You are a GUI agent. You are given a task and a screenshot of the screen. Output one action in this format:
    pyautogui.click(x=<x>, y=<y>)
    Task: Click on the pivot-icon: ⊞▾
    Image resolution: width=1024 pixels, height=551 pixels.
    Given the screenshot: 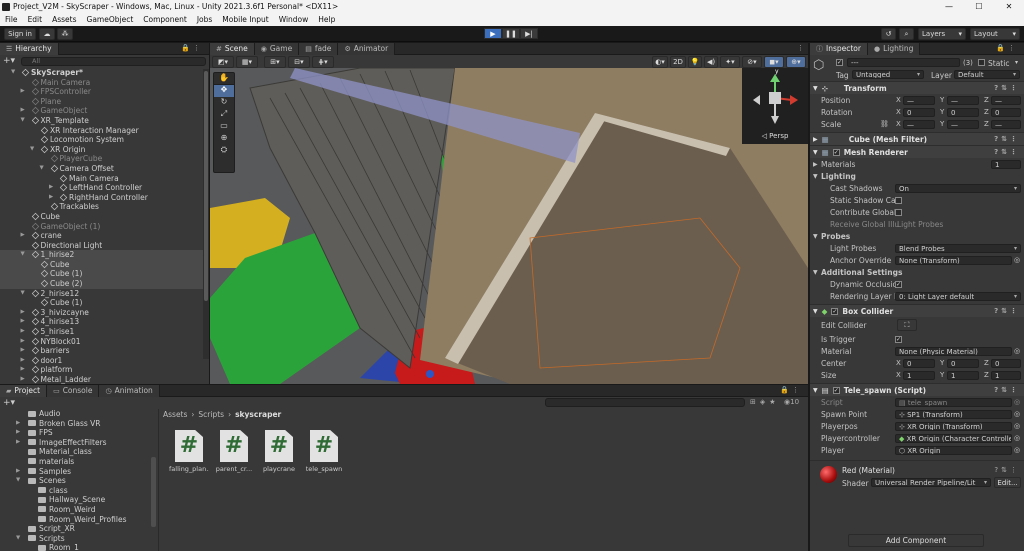 What is the action you would take?
    pyautogui.click(x=275, y=61)
    